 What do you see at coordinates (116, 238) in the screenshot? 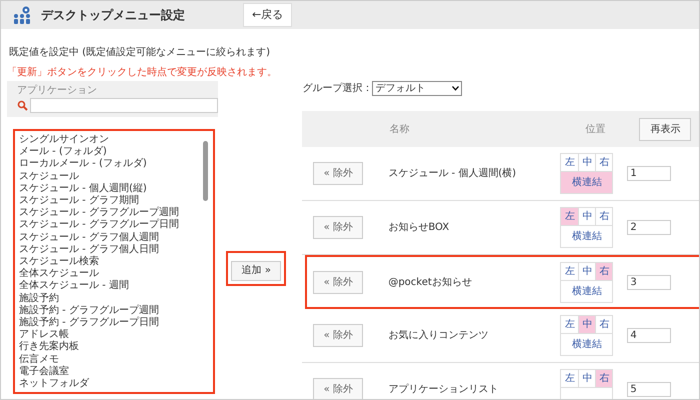
I see `list-option: スケジュール - グラフ個人週間` at bounding box center [116, 238].